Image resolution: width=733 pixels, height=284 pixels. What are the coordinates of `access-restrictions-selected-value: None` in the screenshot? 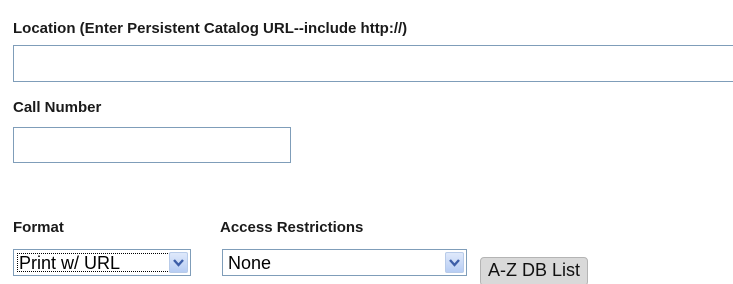 It's located at (250, 263).